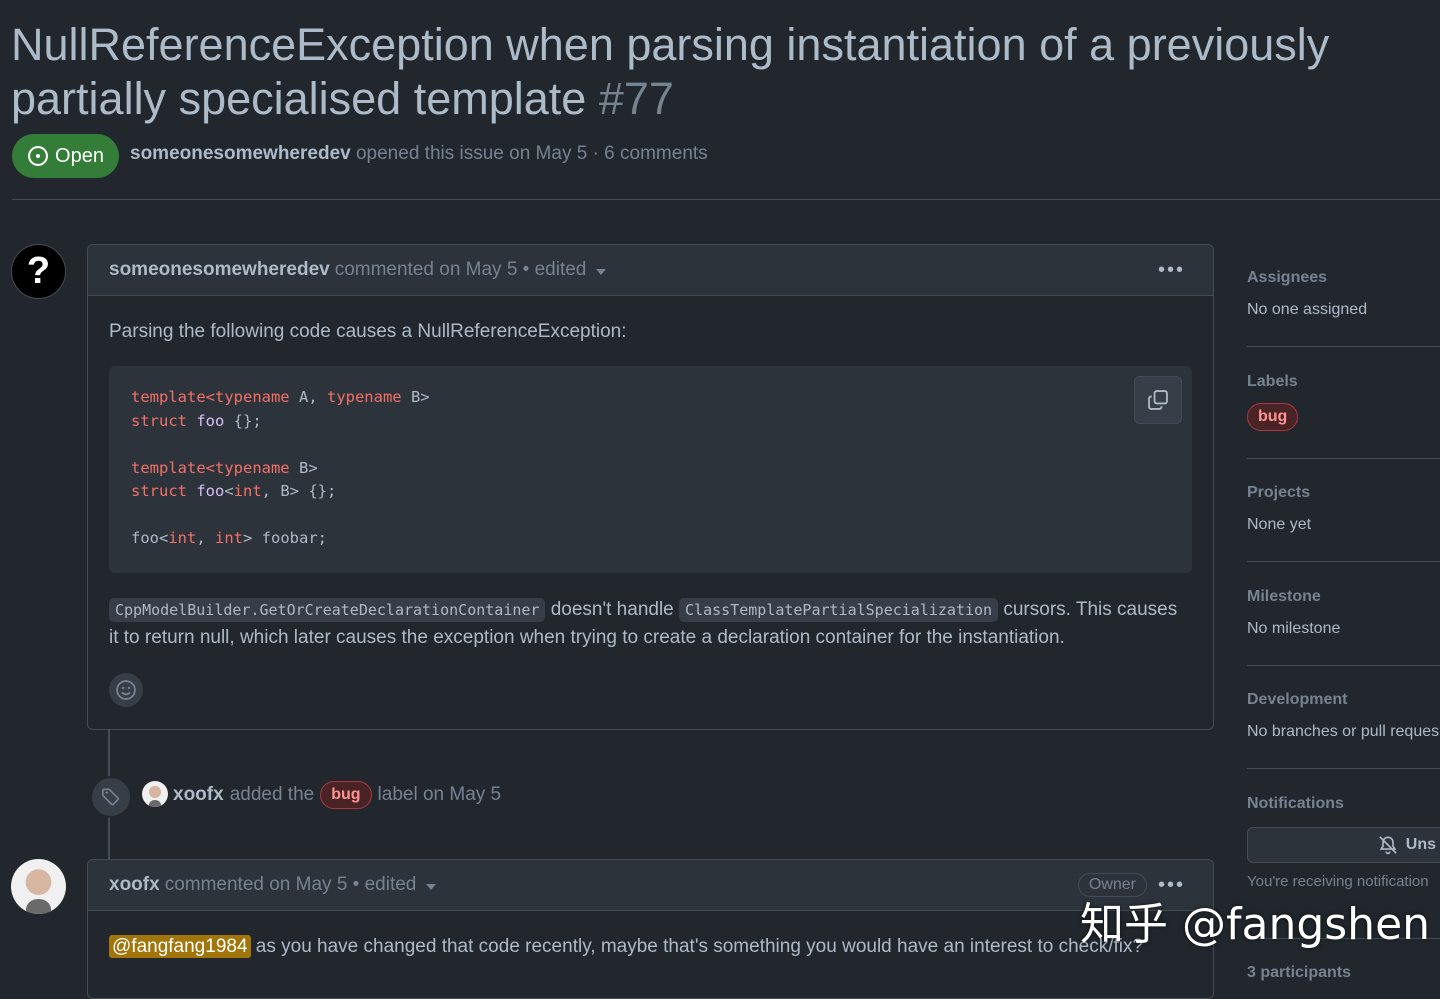  I want to click on event-author-link: xoofx, so click(198, 795).